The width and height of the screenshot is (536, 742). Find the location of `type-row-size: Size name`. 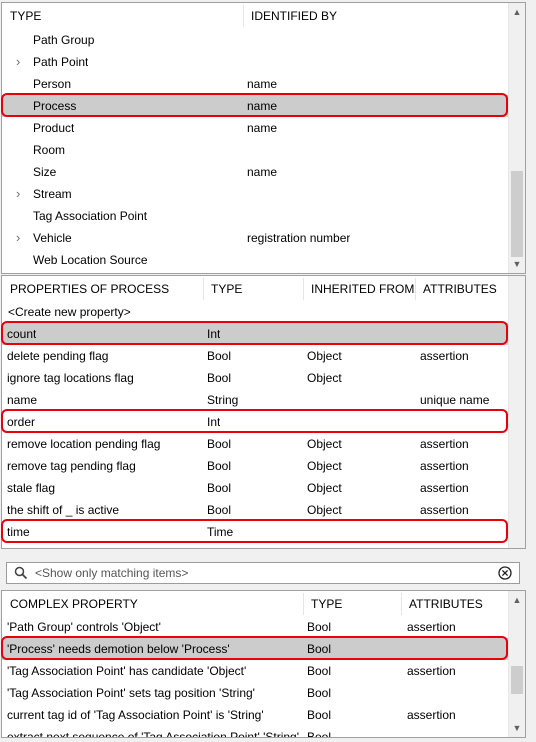

type-row-size: Size name is located at coordinates (255, 172).